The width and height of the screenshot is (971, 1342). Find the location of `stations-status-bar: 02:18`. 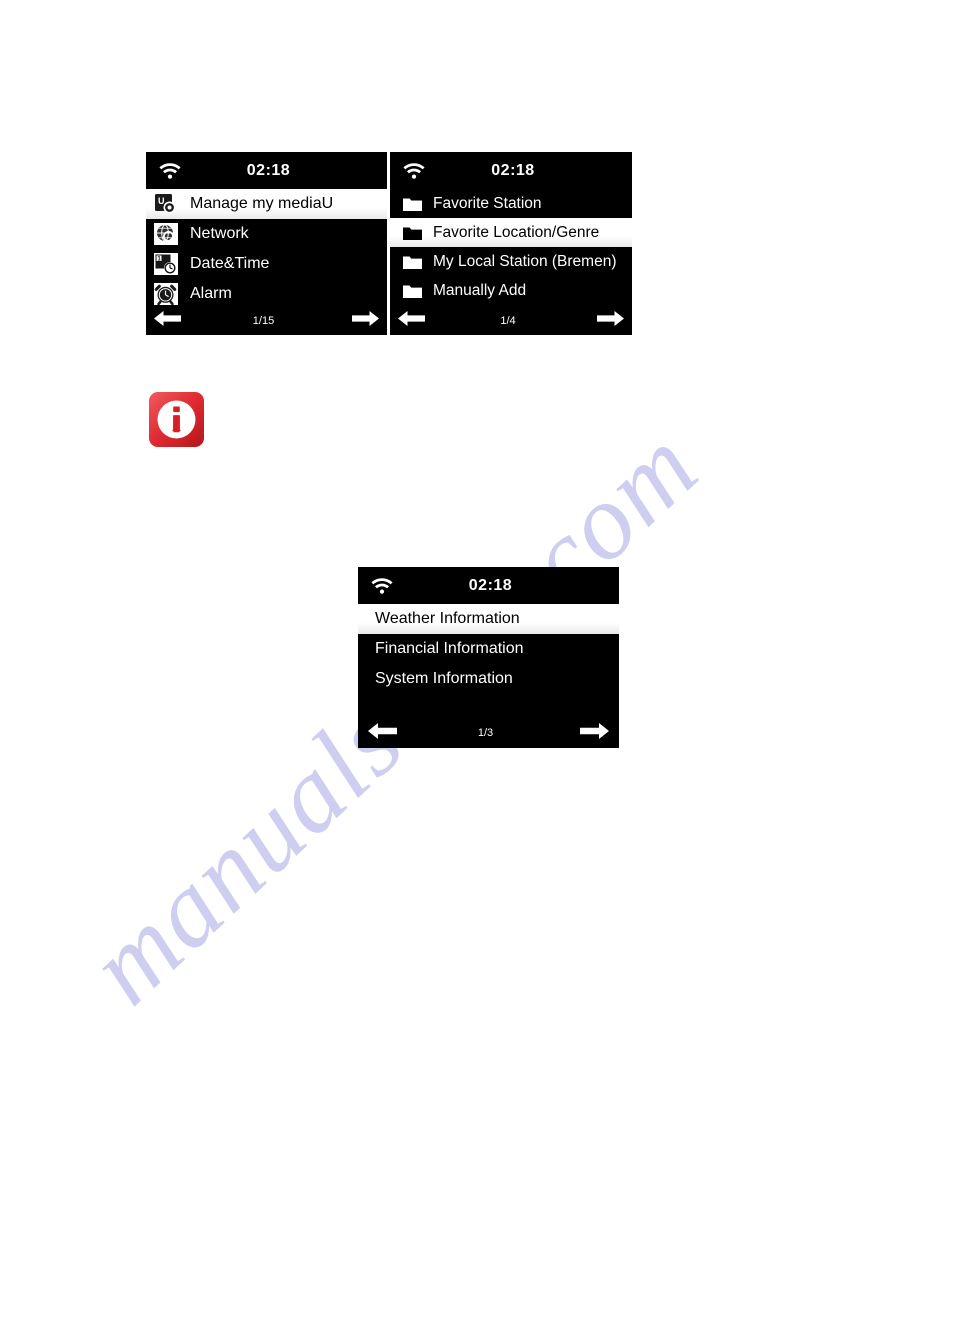

stations-status-bar: 02:18 is located at coordinates (511, 170).